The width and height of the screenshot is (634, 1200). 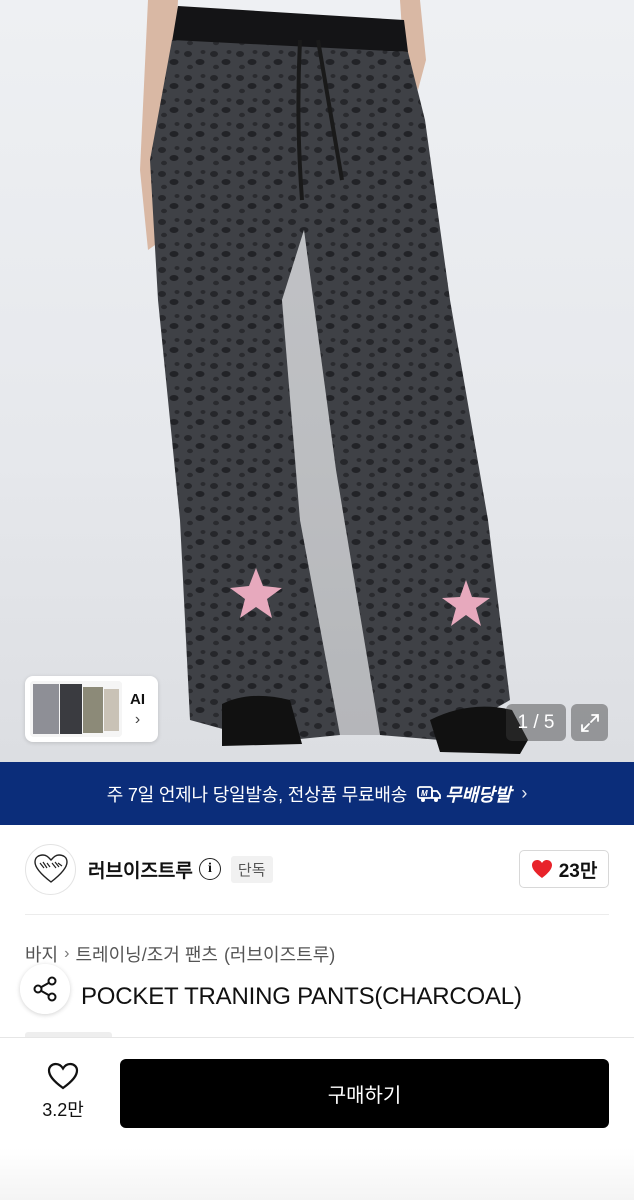 I want to click on wishlist-count: 3.2만, so click(x=63, y=1110).